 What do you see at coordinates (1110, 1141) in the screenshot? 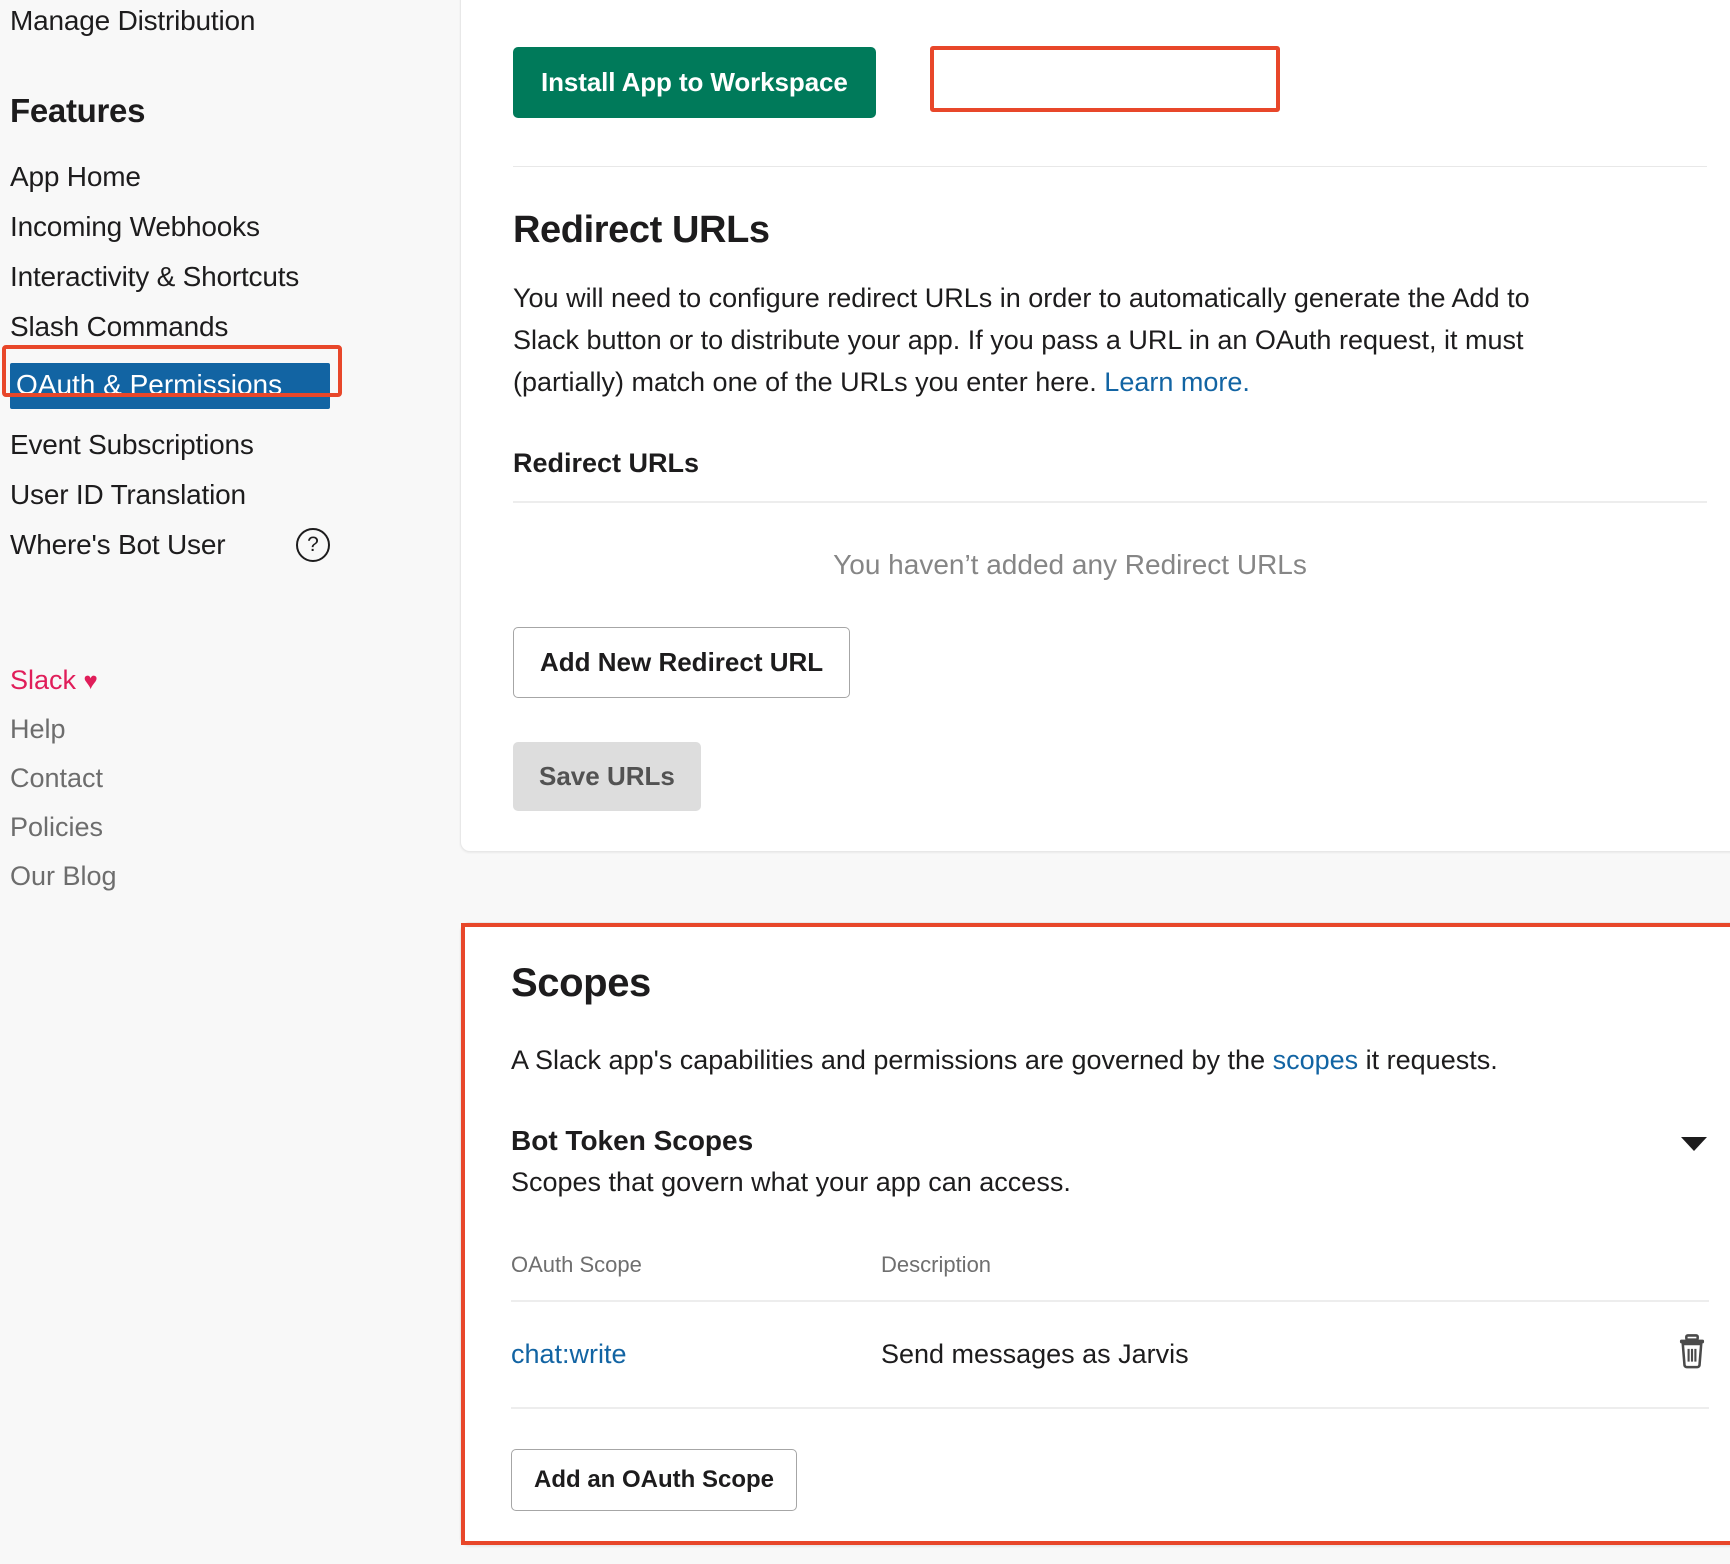
I see `bot-token-scopes-header: Bot Token Scopes` at bounding box center [1110, 1141].